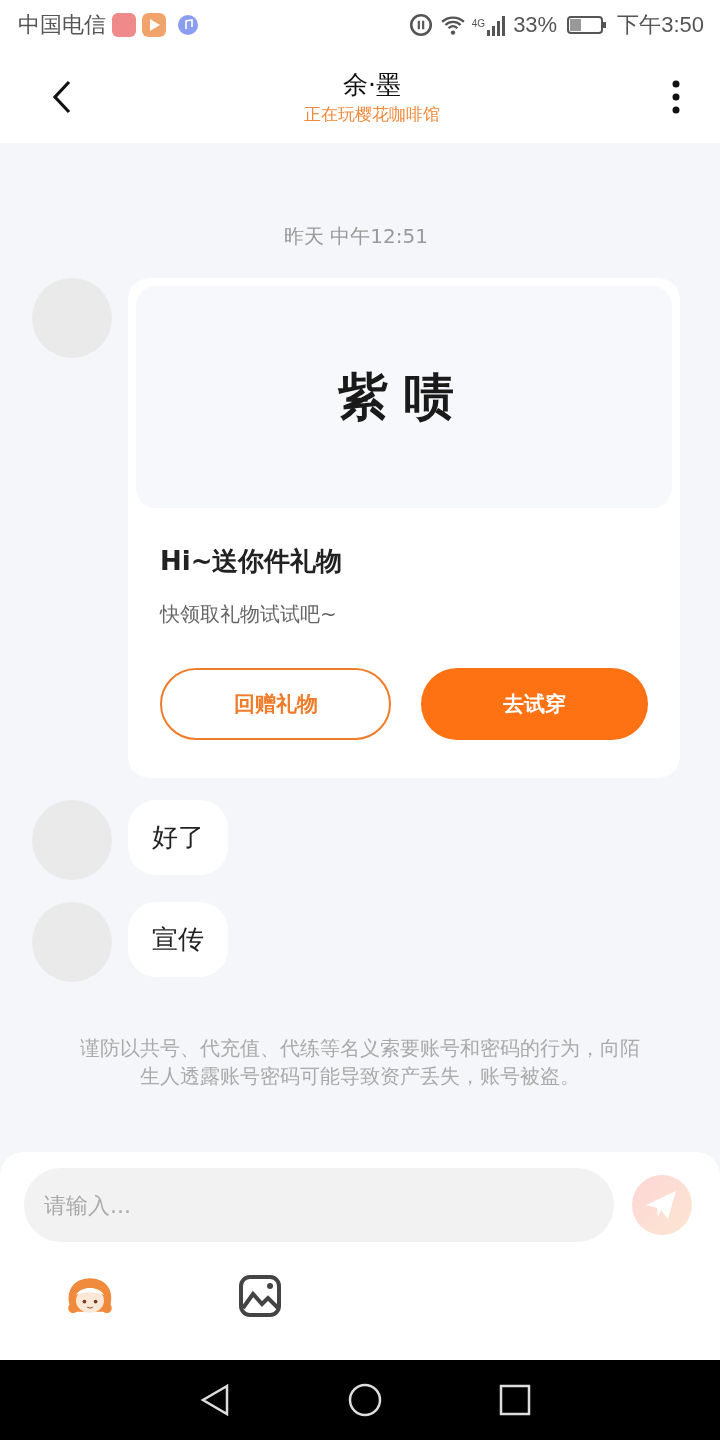 The width and height of the screenshot is (720, 1440). Describe the element at coordinates (249, 614) in the screenshot. I see `gift-description: 快领取礼物试试吧~` at that location.